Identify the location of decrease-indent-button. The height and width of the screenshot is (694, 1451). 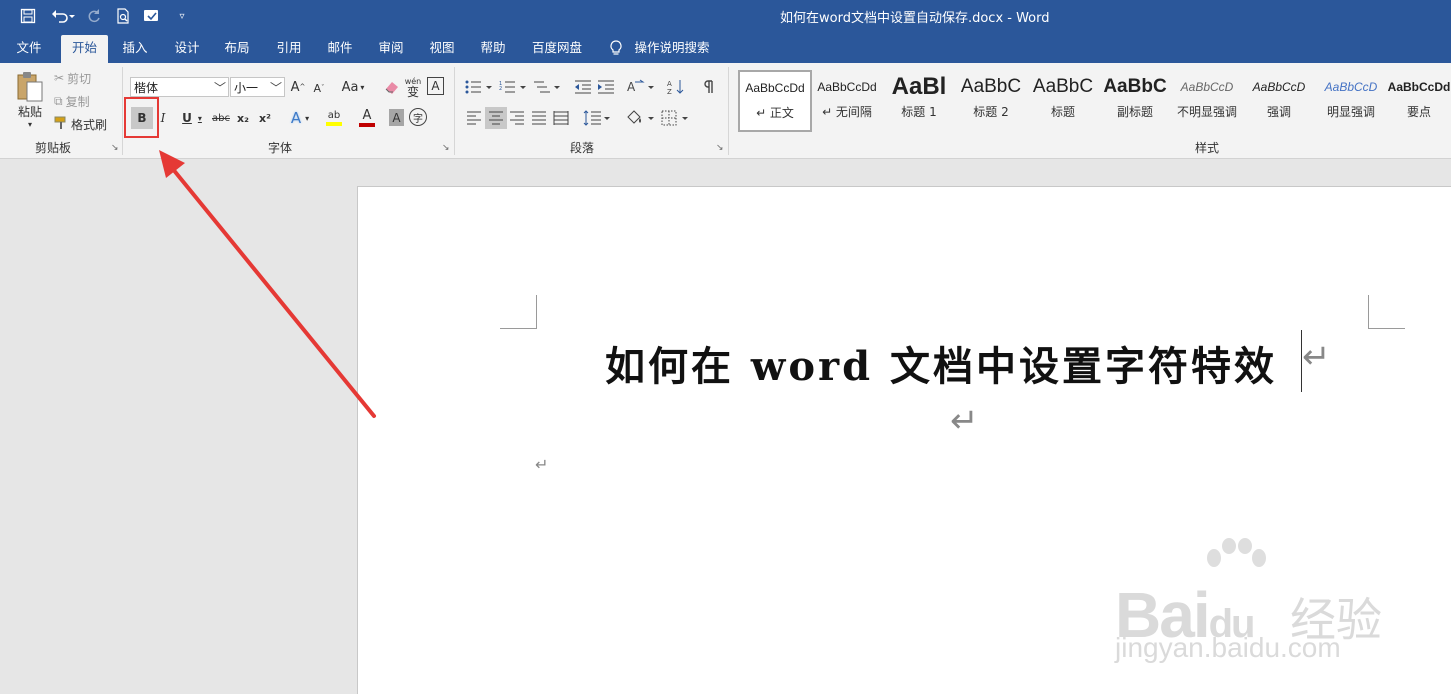
(583, 87).